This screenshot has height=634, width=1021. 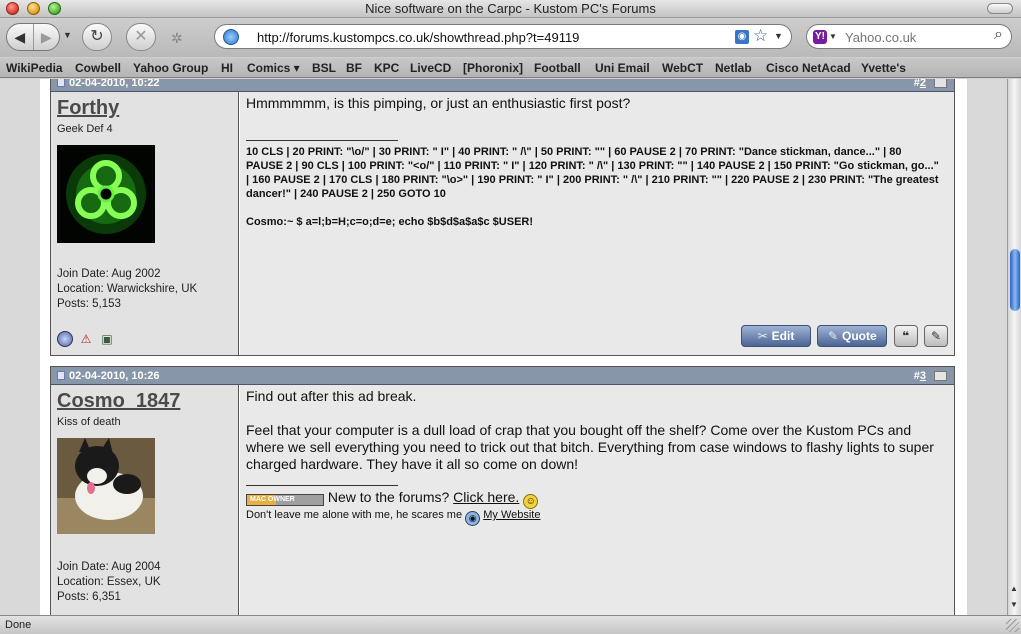 What do you see at coordinates (920, 84) in the screenshot?
I see `post-number-link: #2` at bounding box center [920, 84].